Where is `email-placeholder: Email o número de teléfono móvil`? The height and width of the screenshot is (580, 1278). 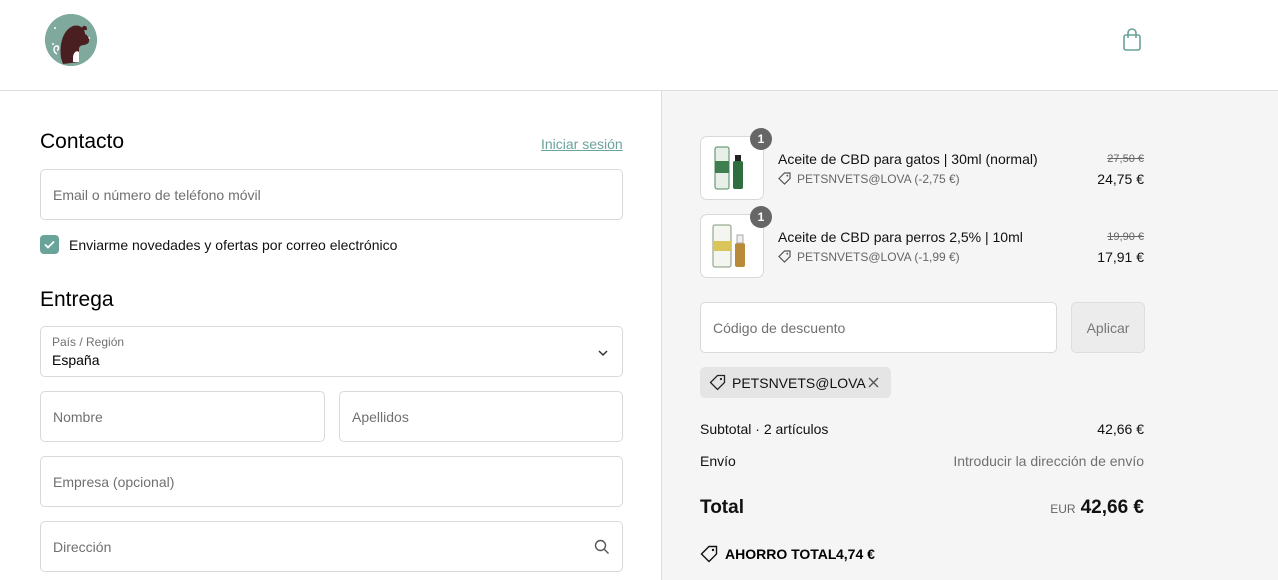
email-placeholder: Email o número de teléfono móvil is located at coordinates (157, 194).